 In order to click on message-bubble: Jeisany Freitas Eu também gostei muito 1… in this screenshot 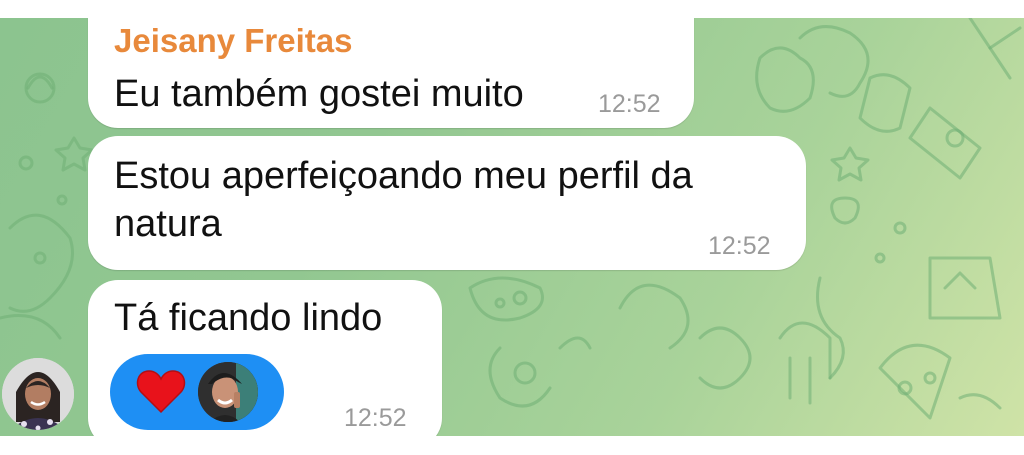, I will do `click(391, 73)`.